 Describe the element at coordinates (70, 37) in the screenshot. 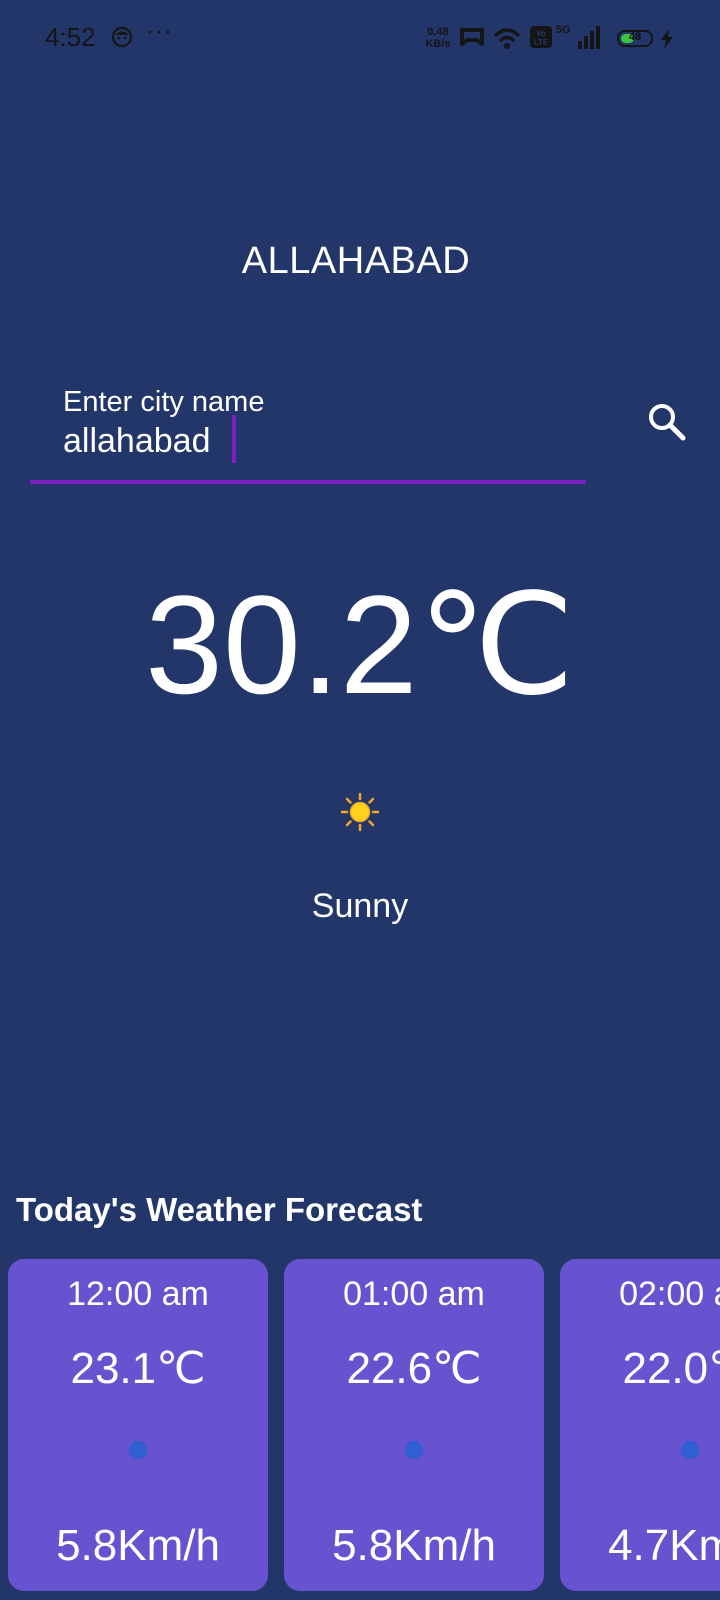

I see `status-time: 4:52` at that location.